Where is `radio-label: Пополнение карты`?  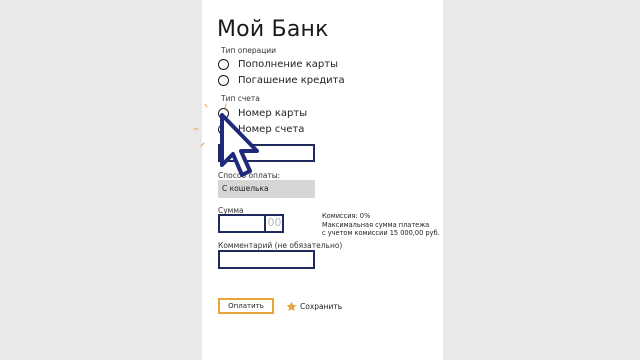 radio-label: Пополнение карты is located at coordinates (288, 64).